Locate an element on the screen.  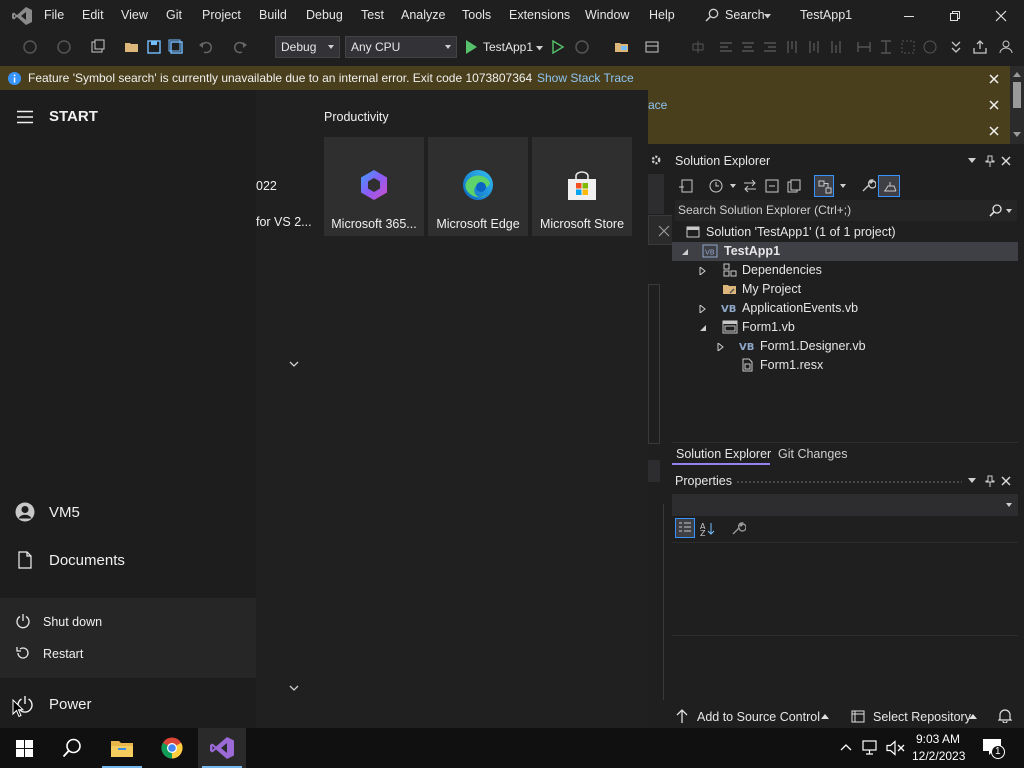
infobar-scrollbar is located at coordinates (1017, 105).